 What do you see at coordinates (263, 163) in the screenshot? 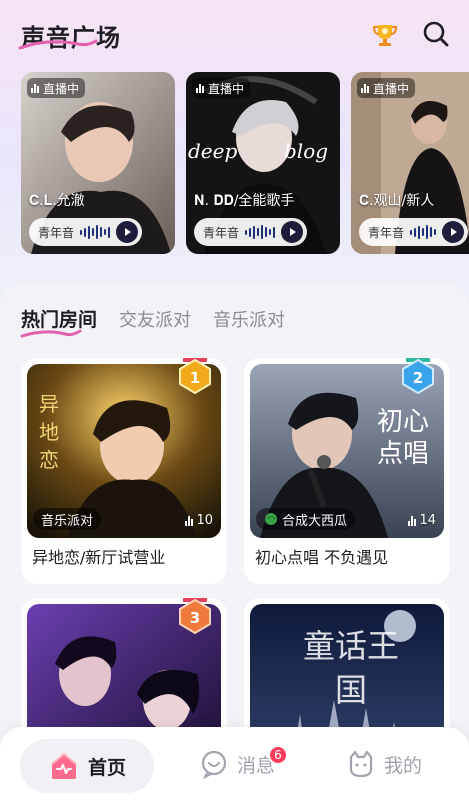
I see `live-room-card: deep blog 直播中 𝐍. 𝐃𝐃/全能歌手 青年音` at bounding box center [263, 163].